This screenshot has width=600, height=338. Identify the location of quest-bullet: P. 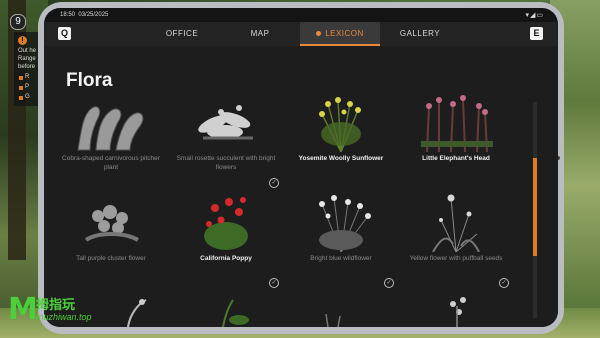
(27, 87).